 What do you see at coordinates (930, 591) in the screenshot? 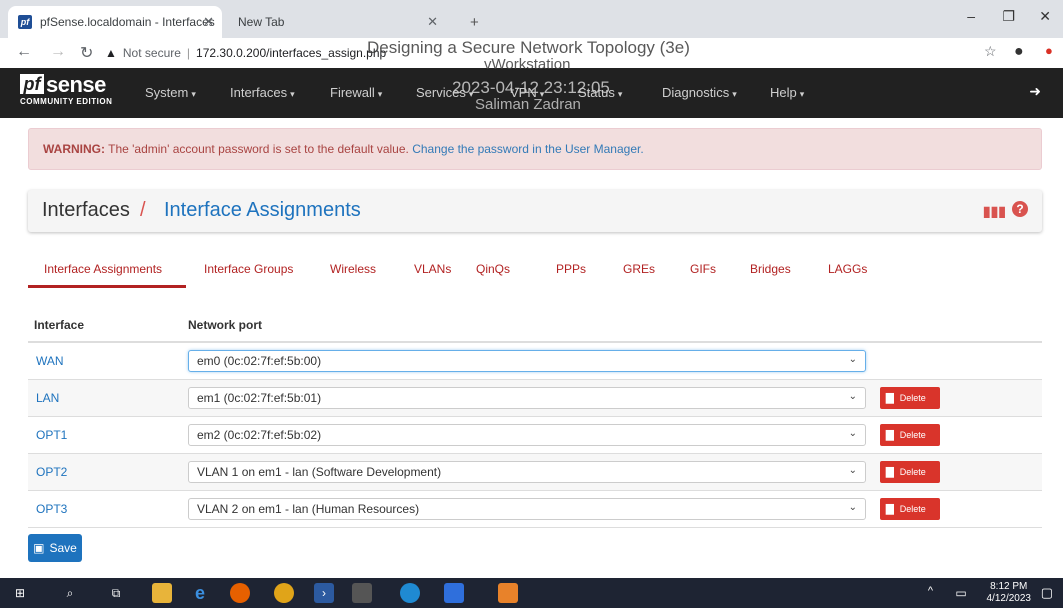
I see `tray-expand-icon: ^` at bounding box center [930, 591].